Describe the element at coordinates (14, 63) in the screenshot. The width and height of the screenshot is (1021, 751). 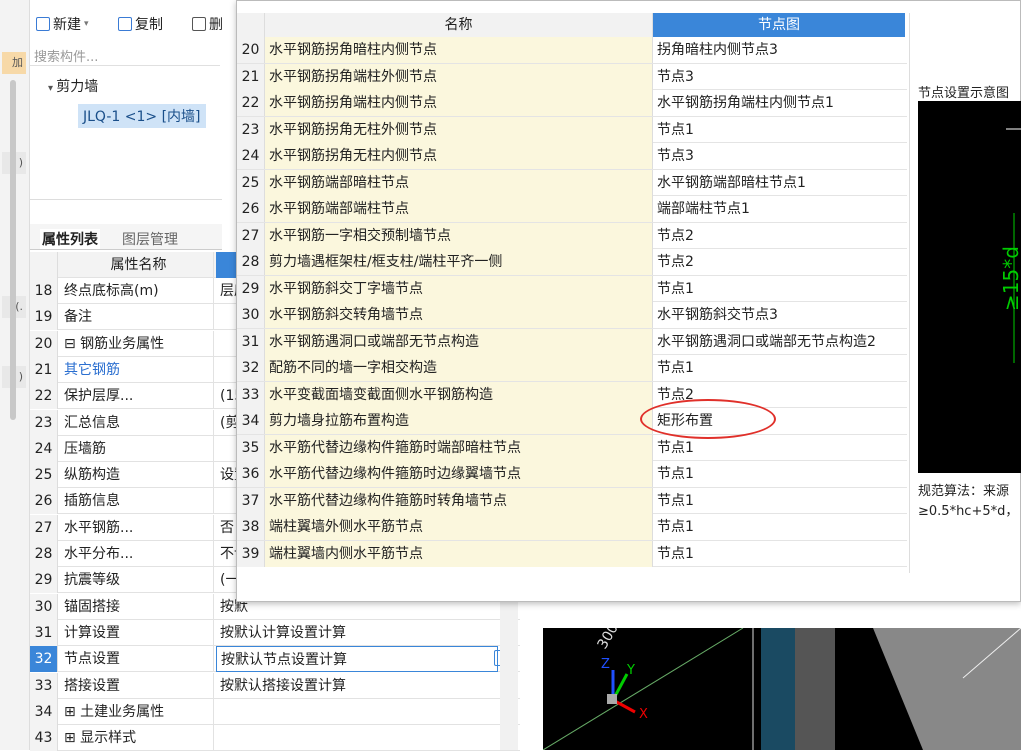
I see `left-strip-item: 加` at that location.